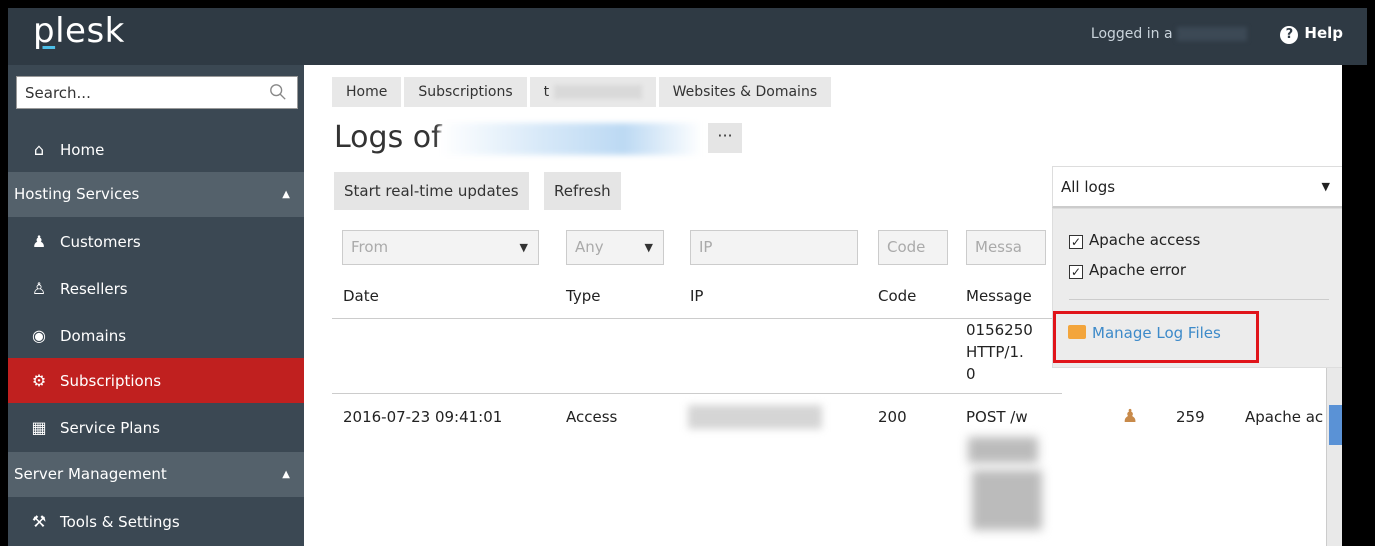 The image size is (1375, 546). Describe the element at coordinates (465, 92) in the screenshot. I see `breadcrumb-subscriptions: Subscriptions` at that location.